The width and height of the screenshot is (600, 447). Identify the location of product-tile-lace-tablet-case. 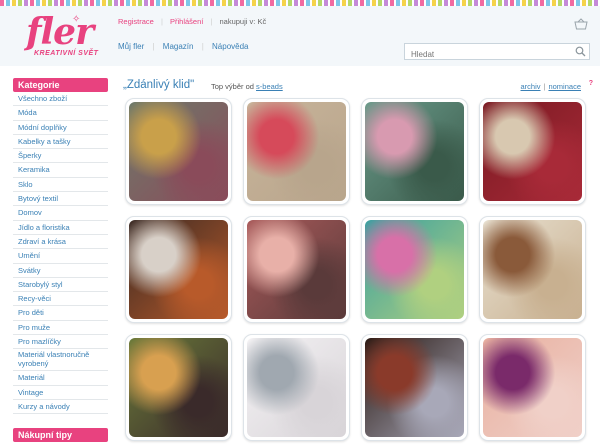
(532, 151).